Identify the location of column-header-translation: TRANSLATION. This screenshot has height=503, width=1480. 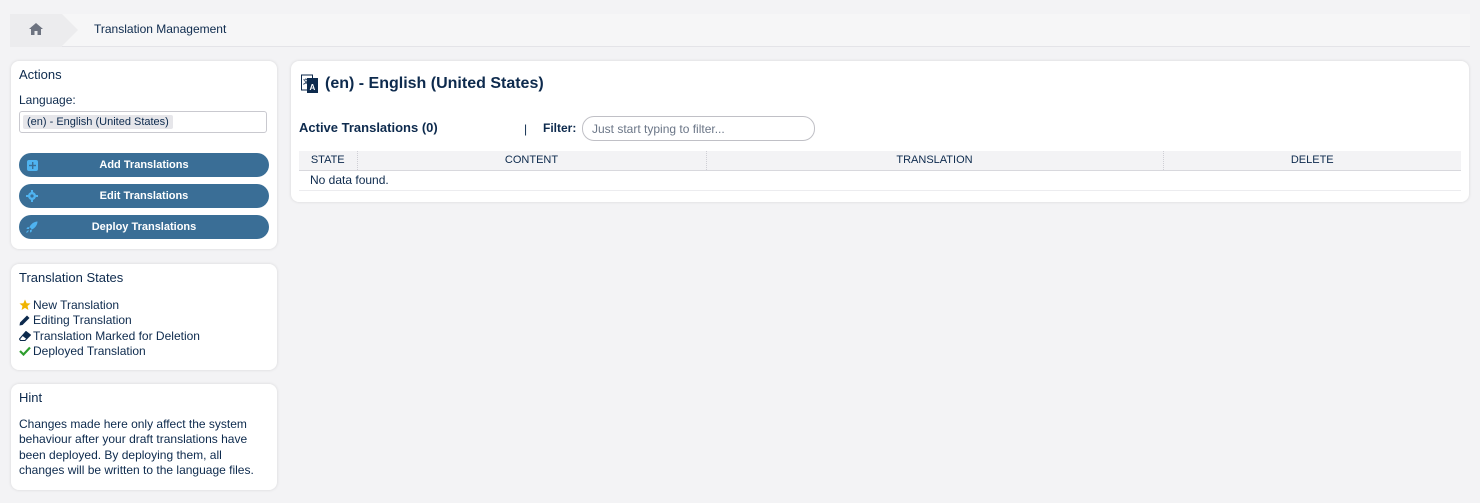
(935, 161).